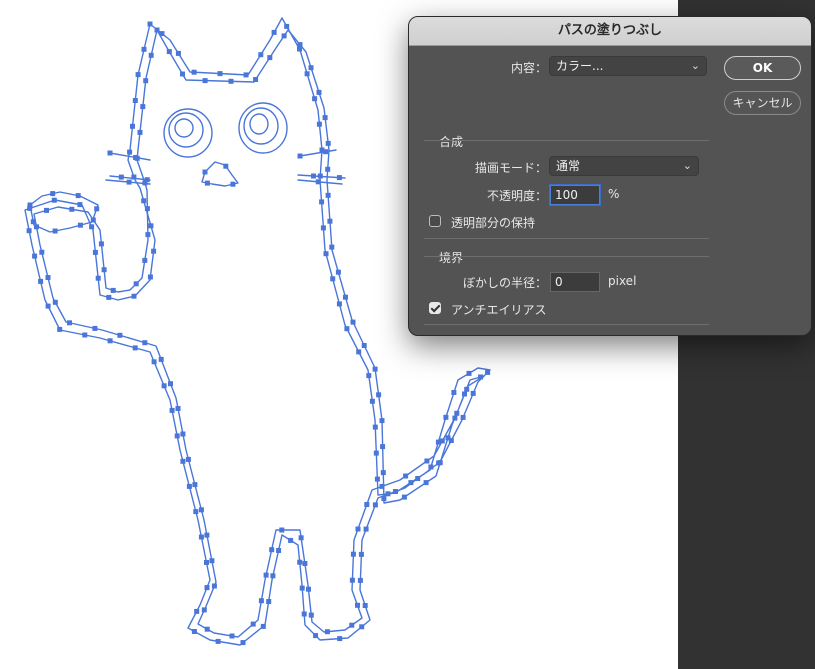 Image resolution: width=815 pixels, height=669 pixels. I want to click on ok-button: OK, so click(762, 68).